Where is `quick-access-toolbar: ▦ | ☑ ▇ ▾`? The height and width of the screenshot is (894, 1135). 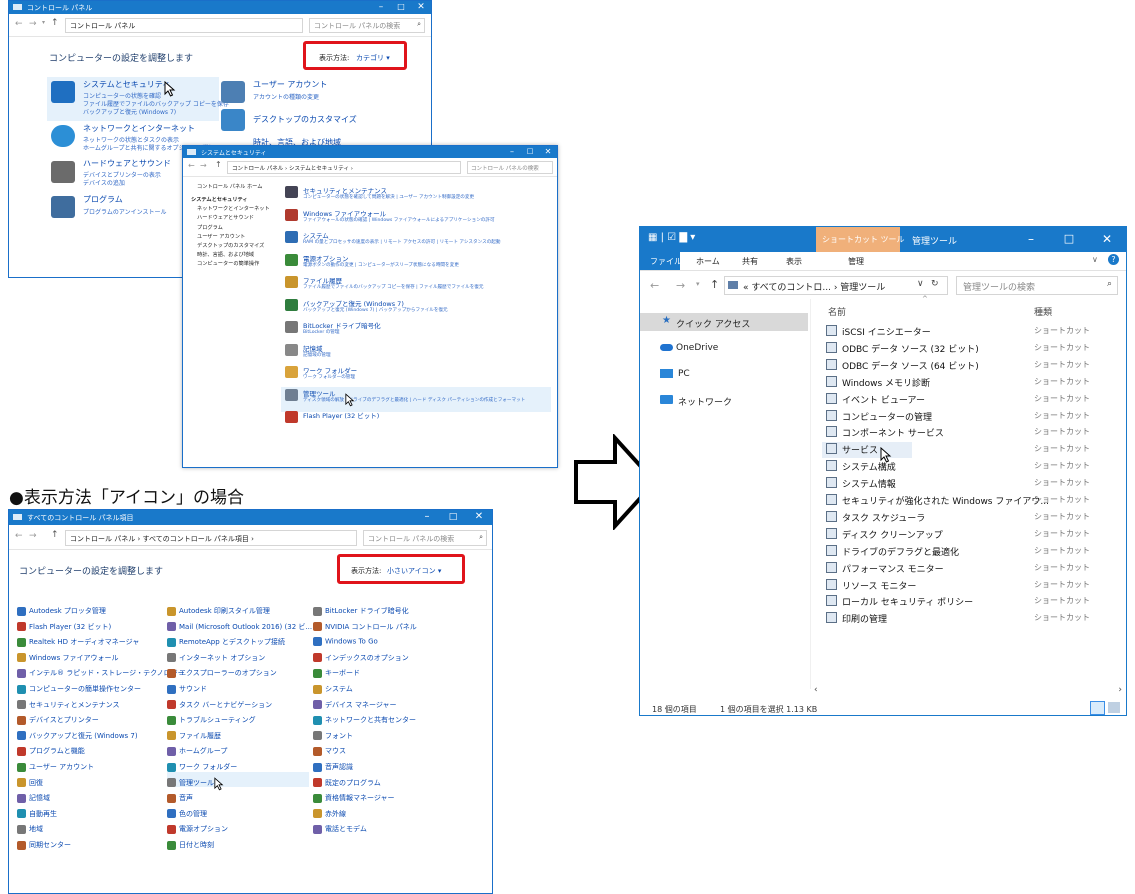 quick-access-toolbar: ▦ | ☑ ▇ ▾ is located at coordinates (671, 237).